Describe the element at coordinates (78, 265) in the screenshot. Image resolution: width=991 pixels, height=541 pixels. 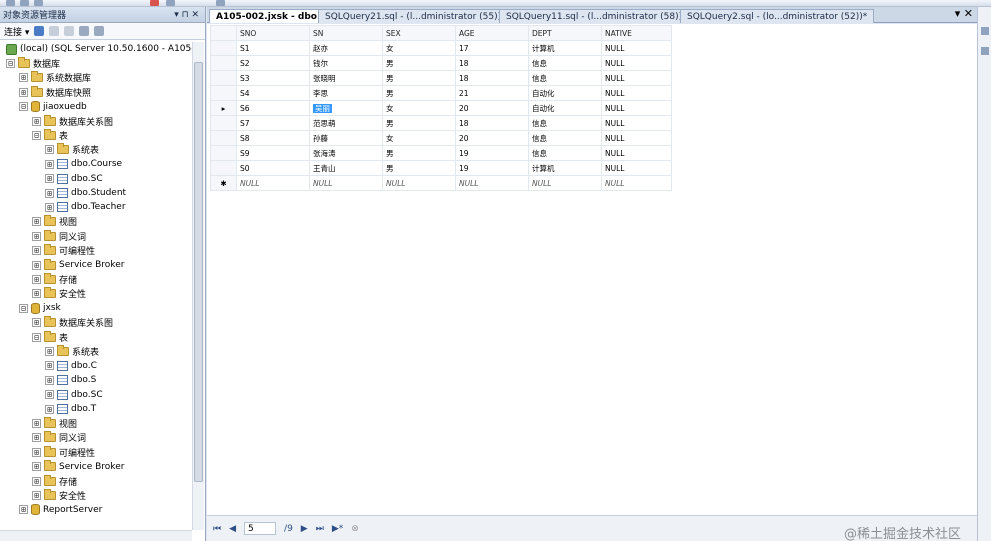
I see `tree-node: ⊞ Service Broker` at that location.